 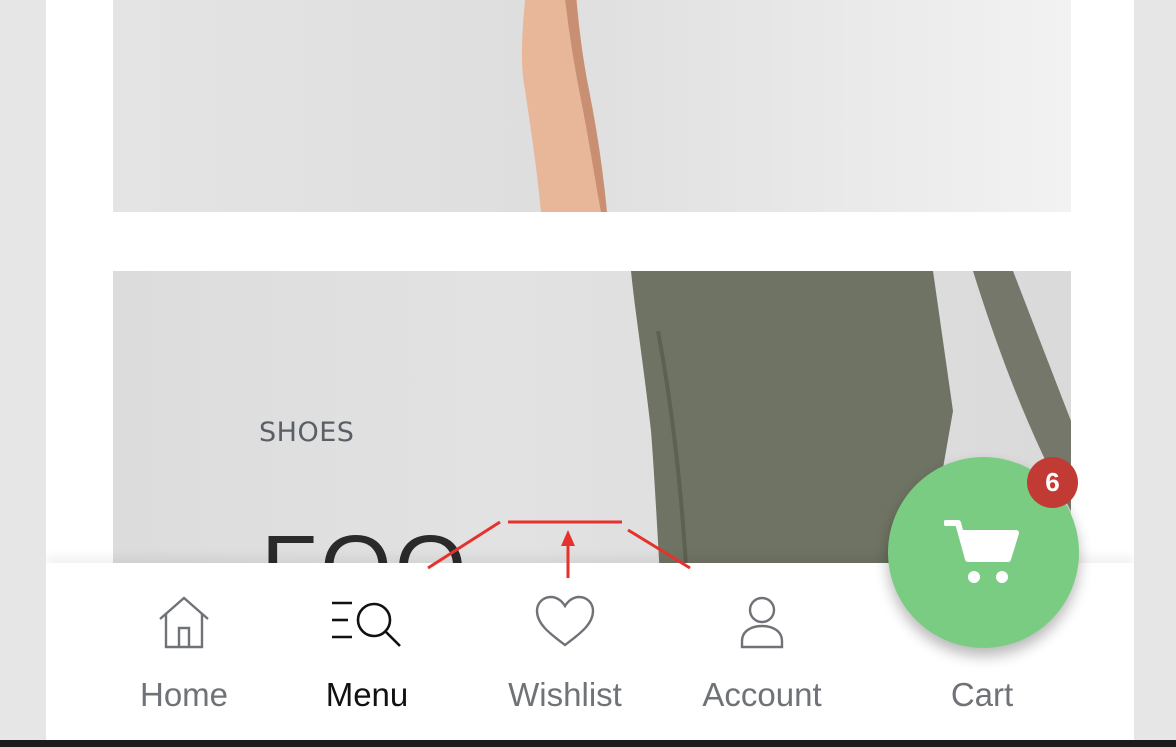 I want to click on user-icon, so click(x=762, y=624).